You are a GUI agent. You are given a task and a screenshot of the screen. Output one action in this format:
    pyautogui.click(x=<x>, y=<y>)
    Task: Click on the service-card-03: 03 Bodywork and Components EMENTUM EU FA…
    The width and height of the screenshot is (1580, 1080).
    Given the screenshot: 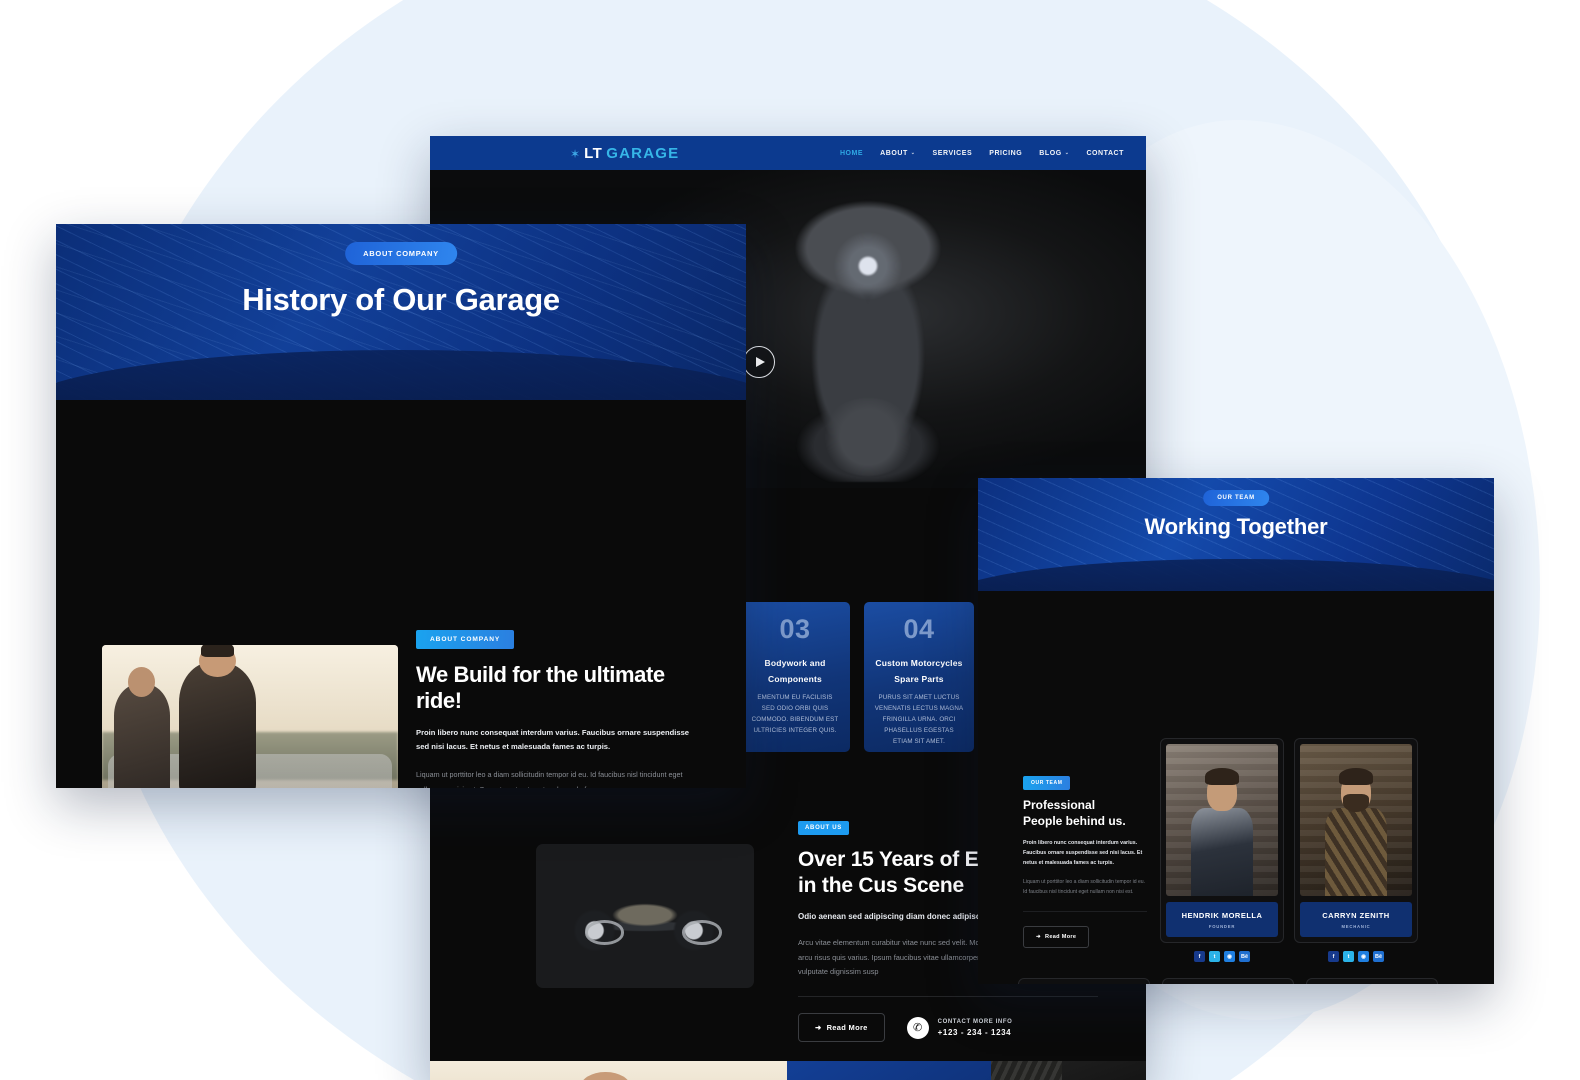 What is the action you would take?
    pyautogui.click(x=795, y=677)
    